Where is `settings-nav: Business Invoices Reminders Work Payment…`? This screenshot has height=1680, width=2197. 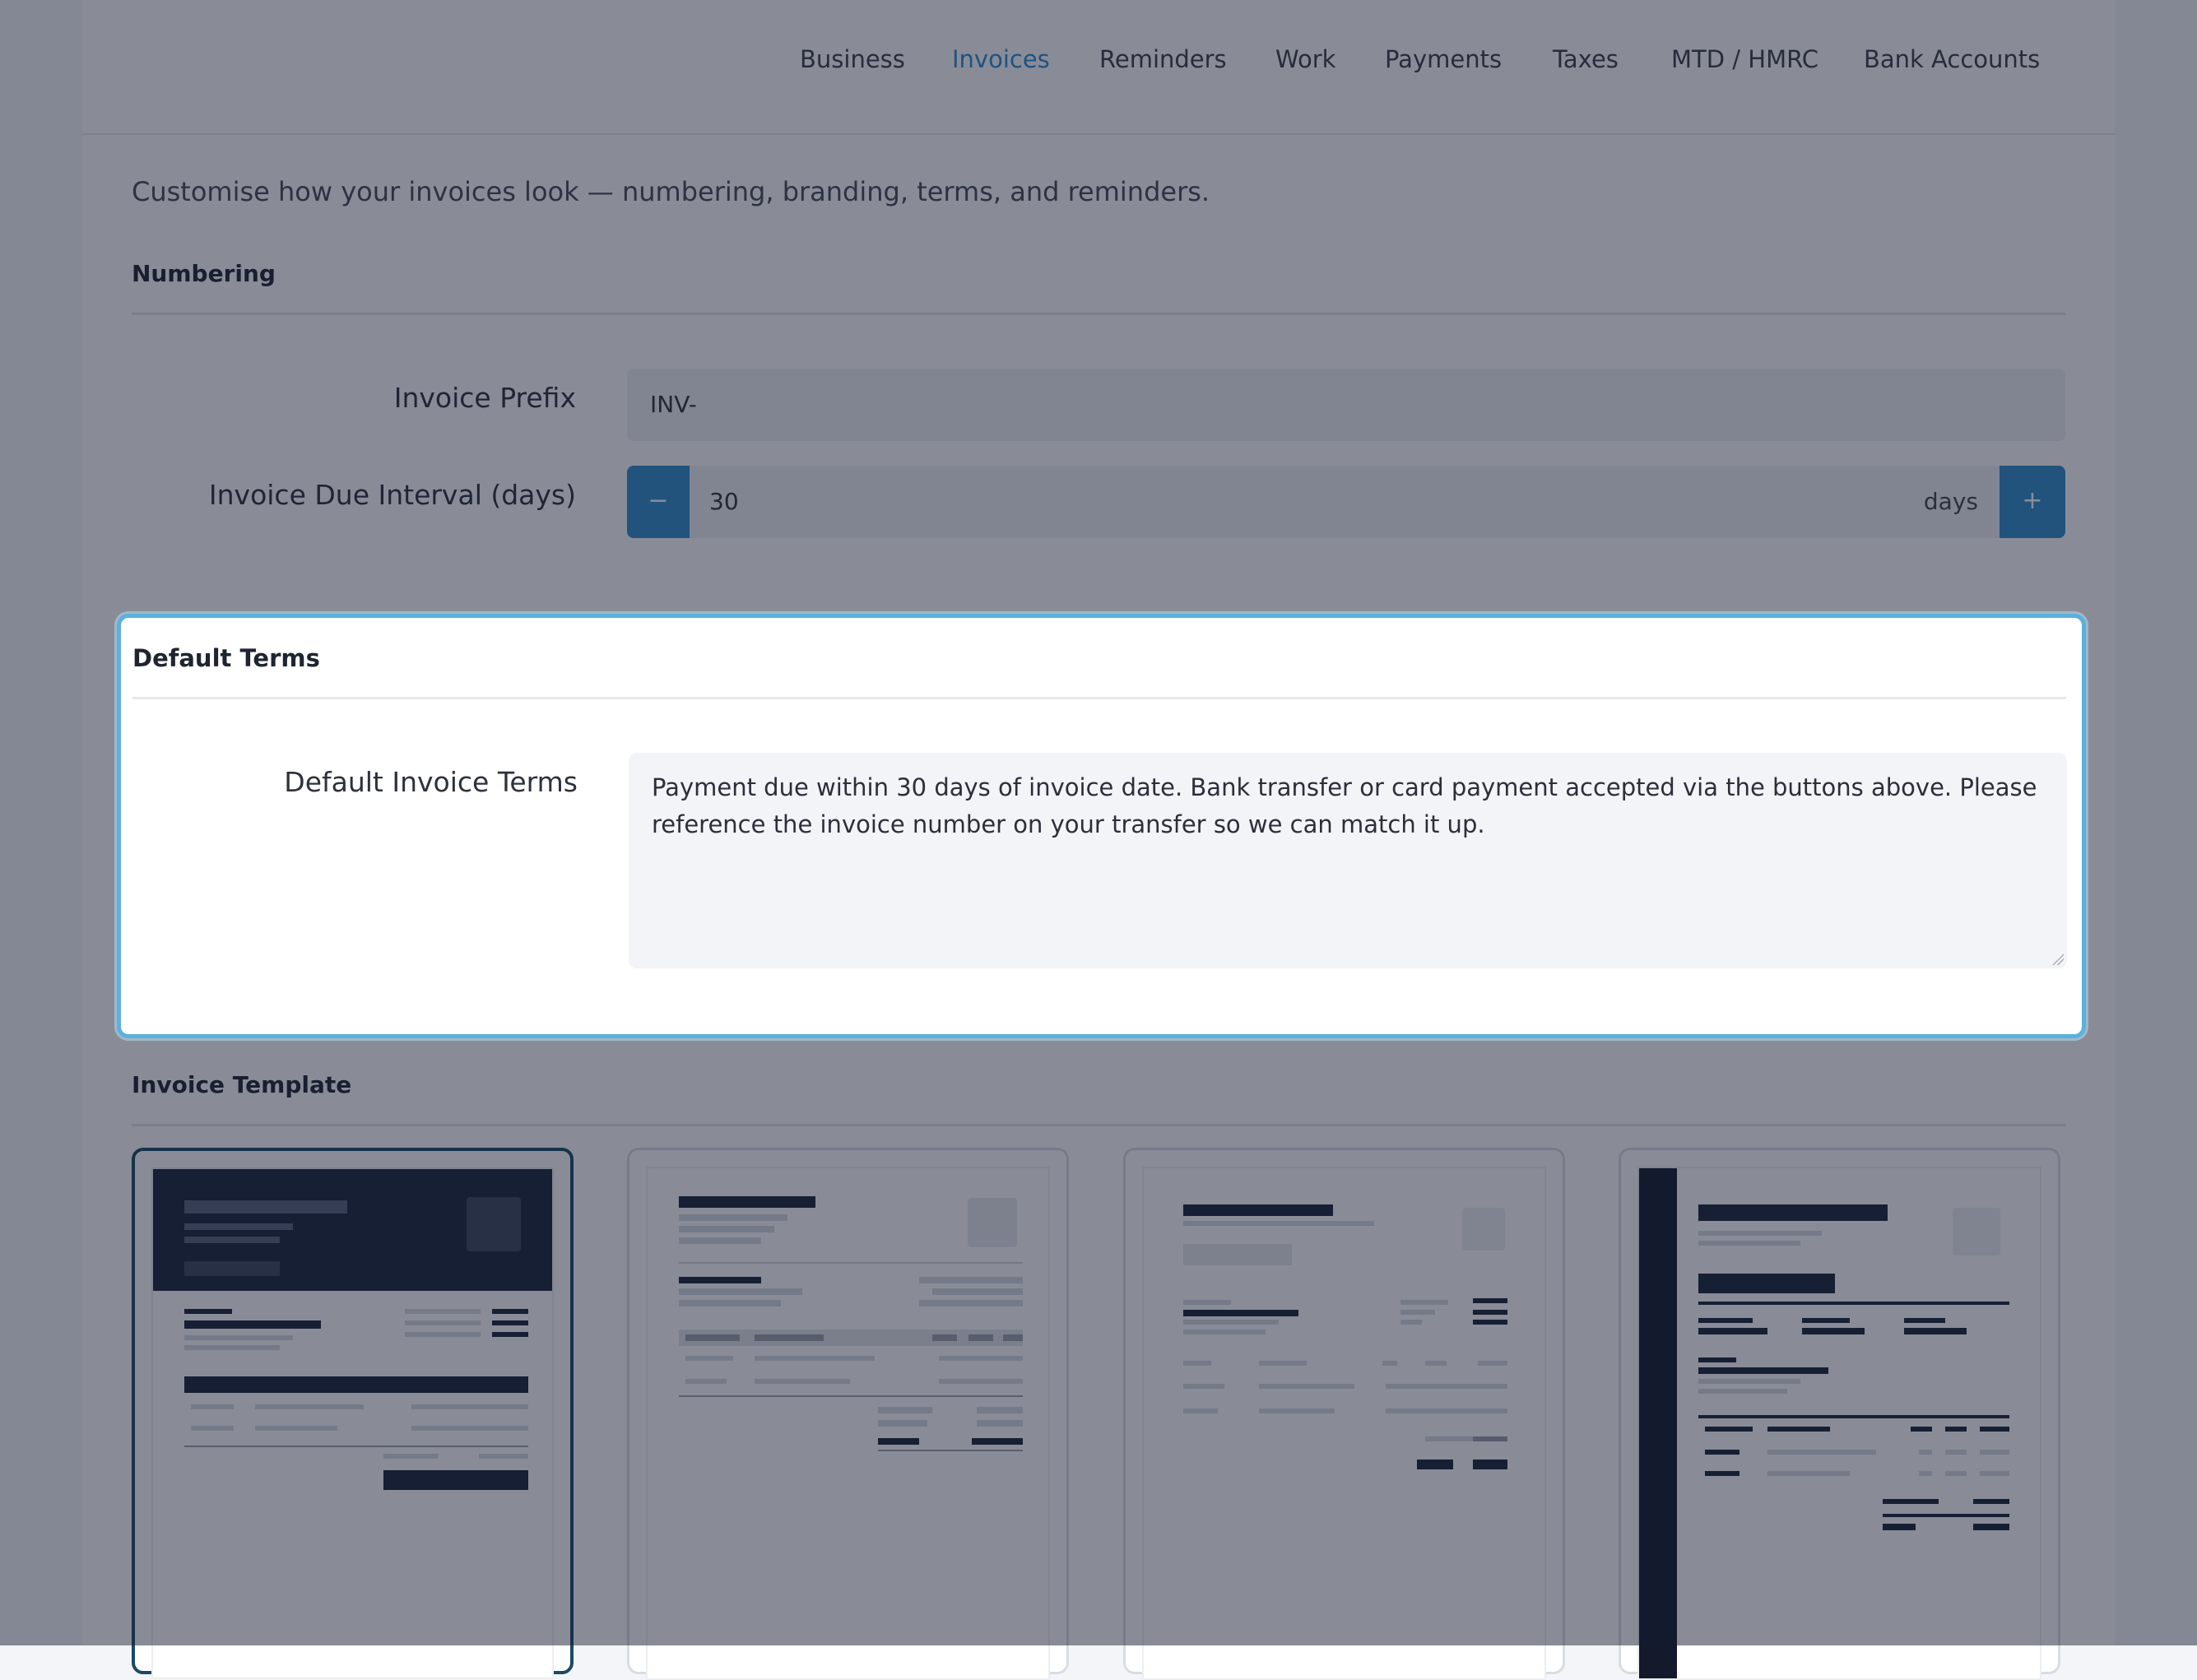 settings-nav: Business Invoices Reminders Work Payment… is located at coordinates (1098, 67).